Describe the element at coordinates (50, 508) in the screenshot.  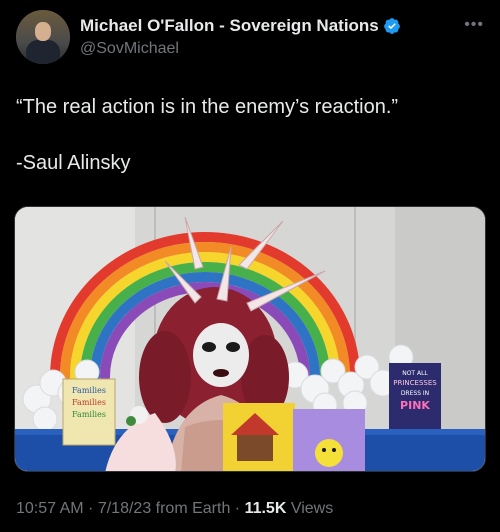
I see `tweet-time: 10:57 AM` at that location.